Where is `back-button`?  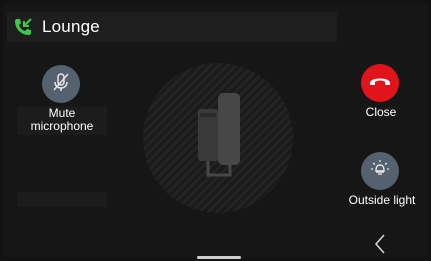
back-button is located at coordinates (380, 245).